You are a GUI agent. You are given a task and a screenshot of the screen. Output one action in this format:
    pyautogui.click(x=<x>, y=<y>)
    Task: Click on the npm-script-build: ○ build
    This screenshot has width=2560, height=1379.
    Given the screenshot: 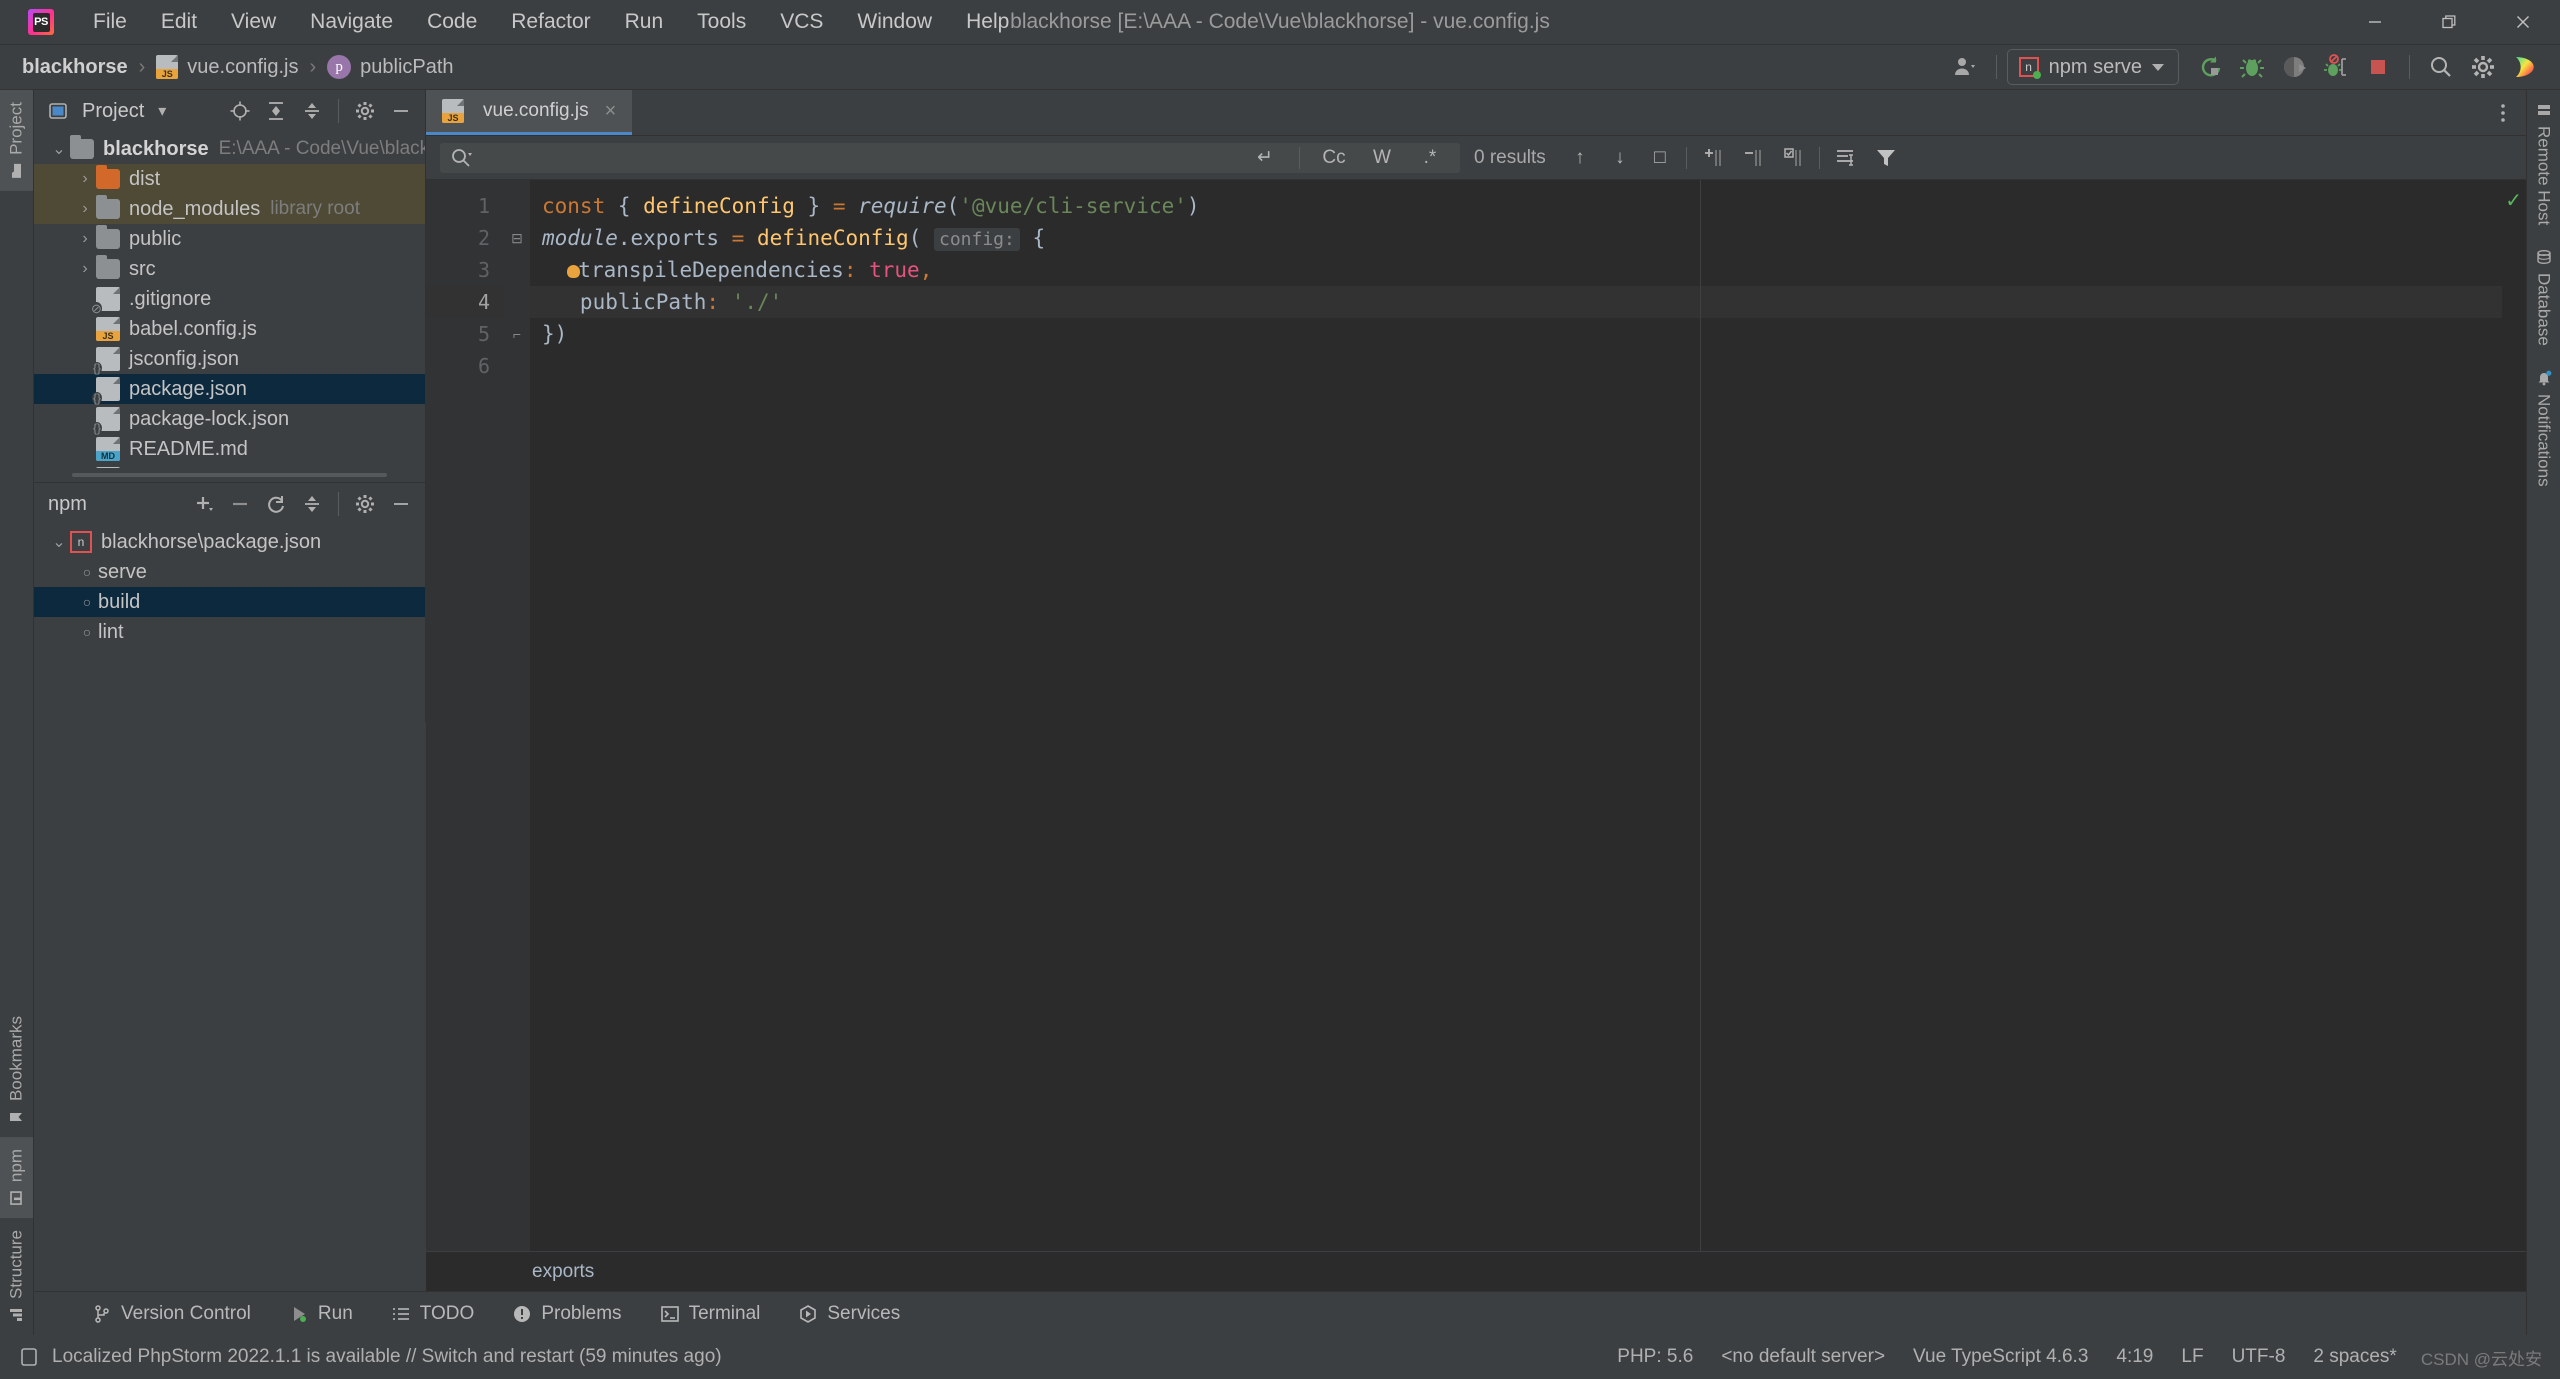 What is the action you would take?
    pyautogui.click(x=229, y=602)
    